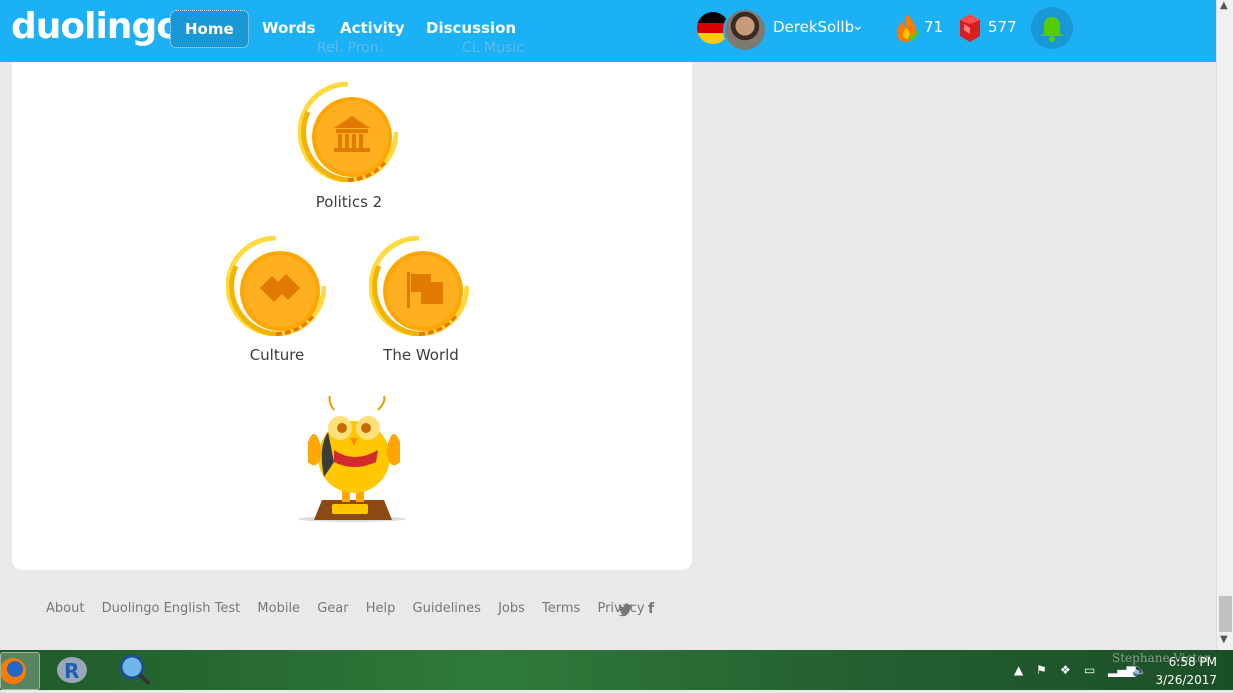 The height and width of the screenshot is (693, 1233). What do you see at coordinates (209, 29) in the screenshot?
I see `nav-home: Home` at bounding box center [209, 29].